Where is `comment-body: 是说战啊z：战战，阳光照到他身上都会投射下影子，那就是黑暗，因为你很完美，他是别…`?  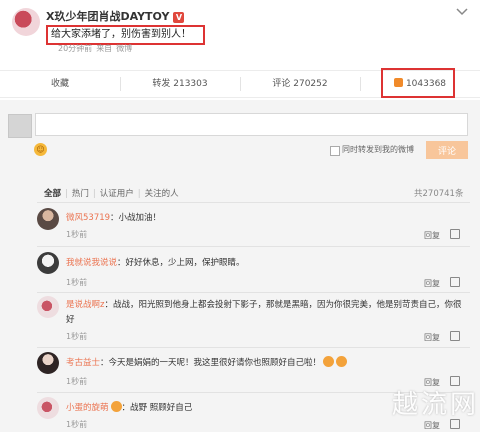 comment-body: 是说战啊z：战战，阳光照到他身上都会投射下影子，那就是黑暗，因为你很完美，他是别… is located at coordinates (267, 304).